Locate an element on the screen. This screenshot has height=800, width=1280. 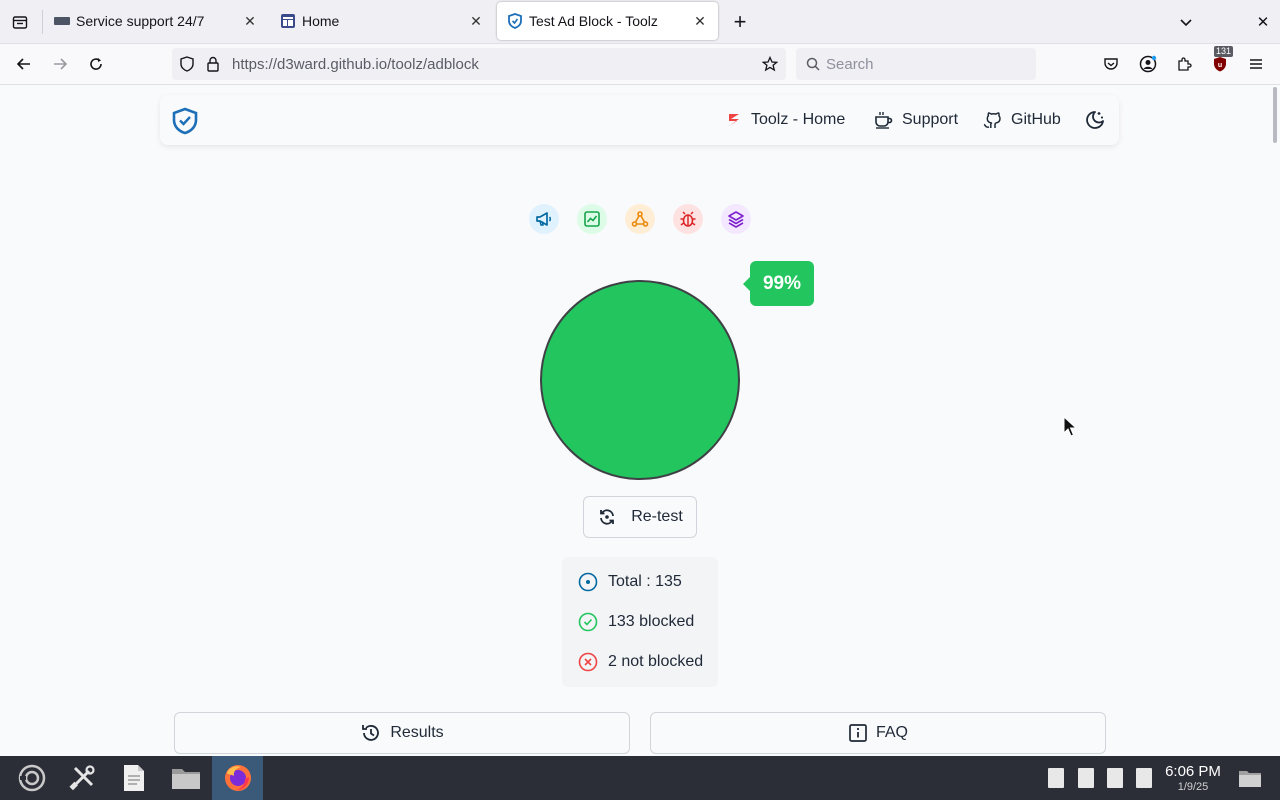
arrow-left-icon is located at coordinates (23, 64).